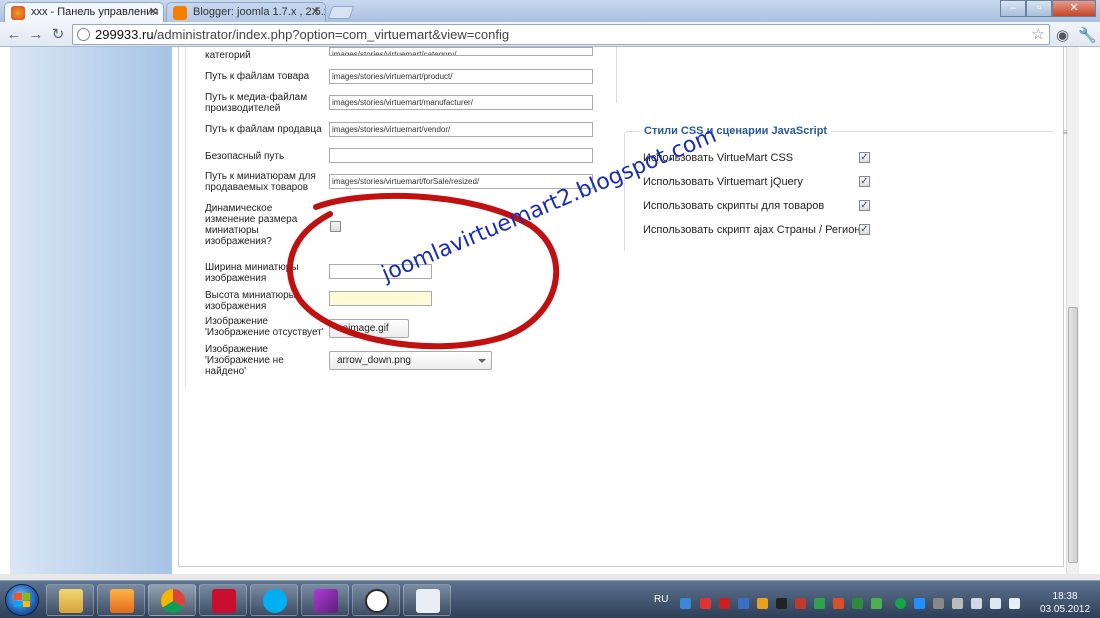 The image size is (1100, 618). What do you see at coordinates (616, 75) in the screenshot?
I see `column-divider` at bounding box center [616, 75].